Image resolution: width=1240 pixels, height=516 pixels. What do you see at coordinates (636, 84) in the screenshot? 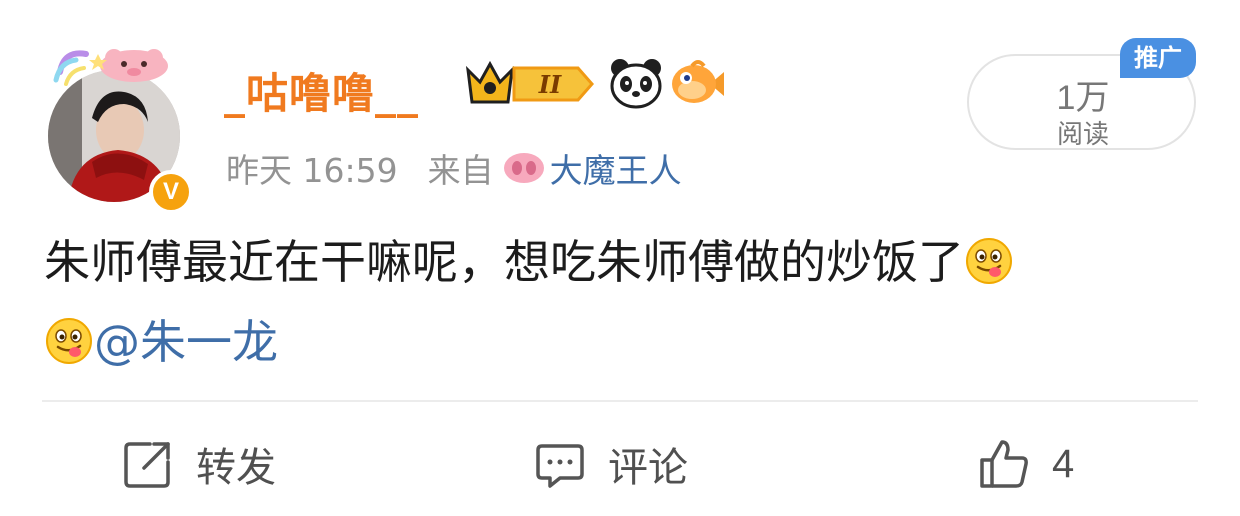
I see `panda-icon` at bounding box center [636, 84].